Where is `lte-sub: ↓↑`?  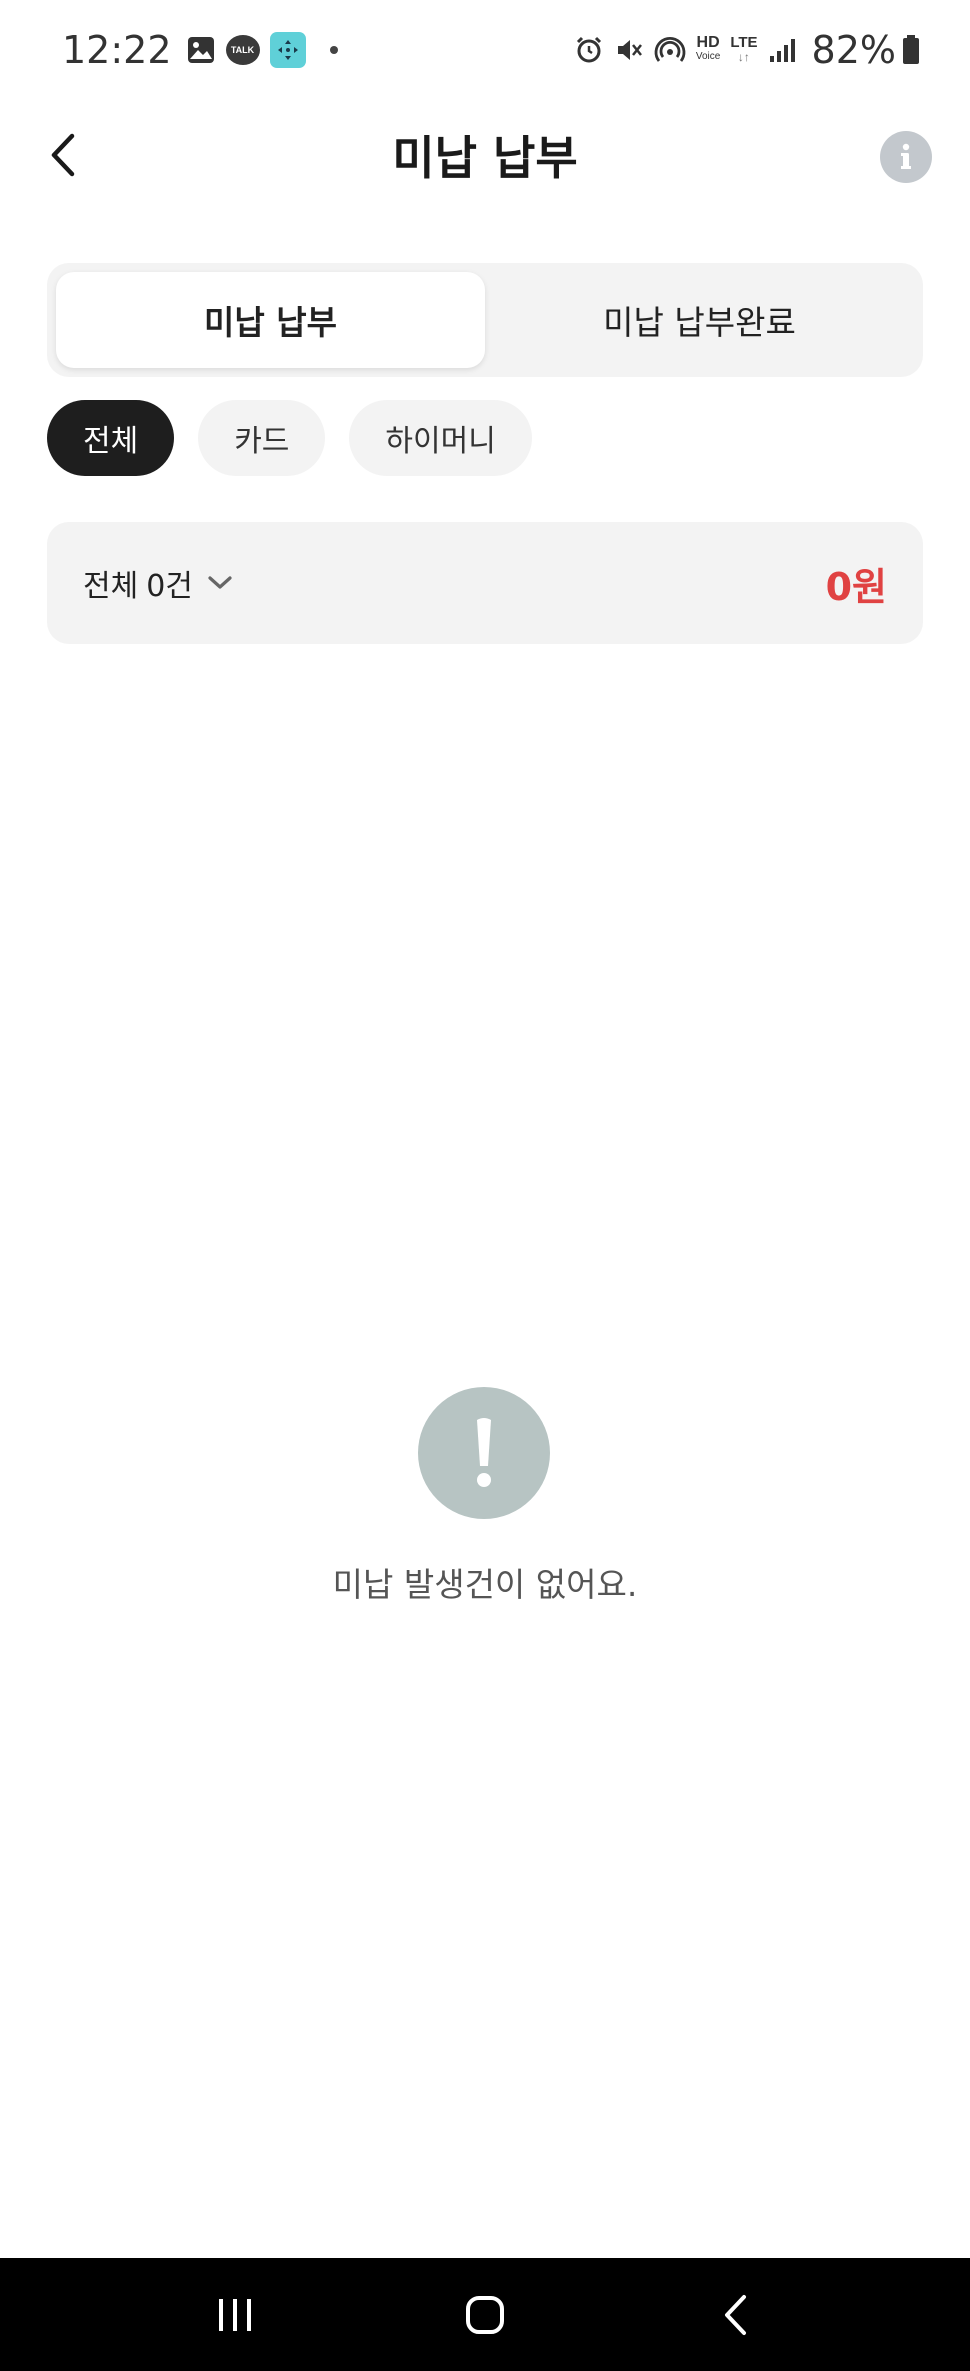
lte-sub: ↓↑ is located at coordinates (743, 57).